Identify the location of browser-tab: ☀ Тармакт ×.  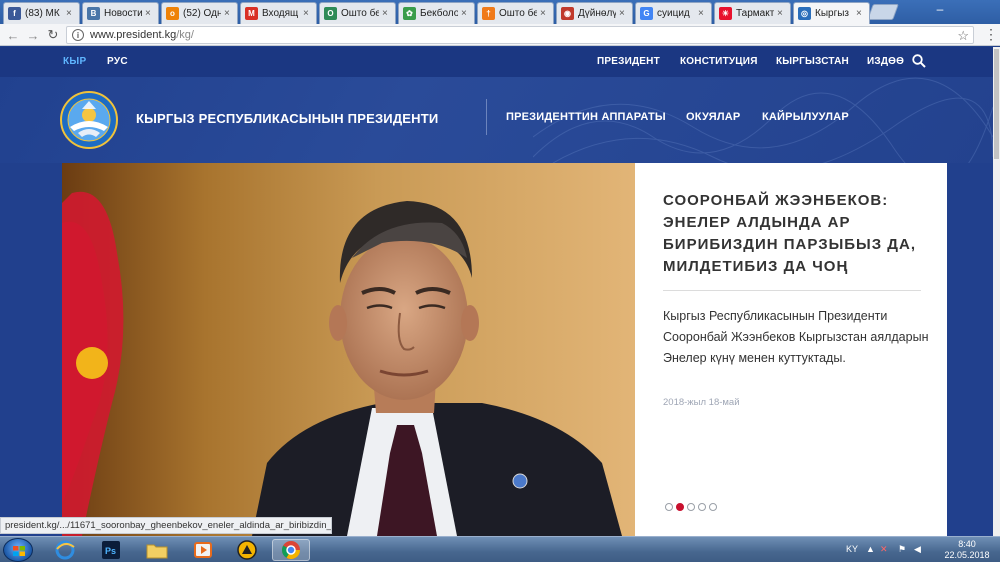
(752, 13).